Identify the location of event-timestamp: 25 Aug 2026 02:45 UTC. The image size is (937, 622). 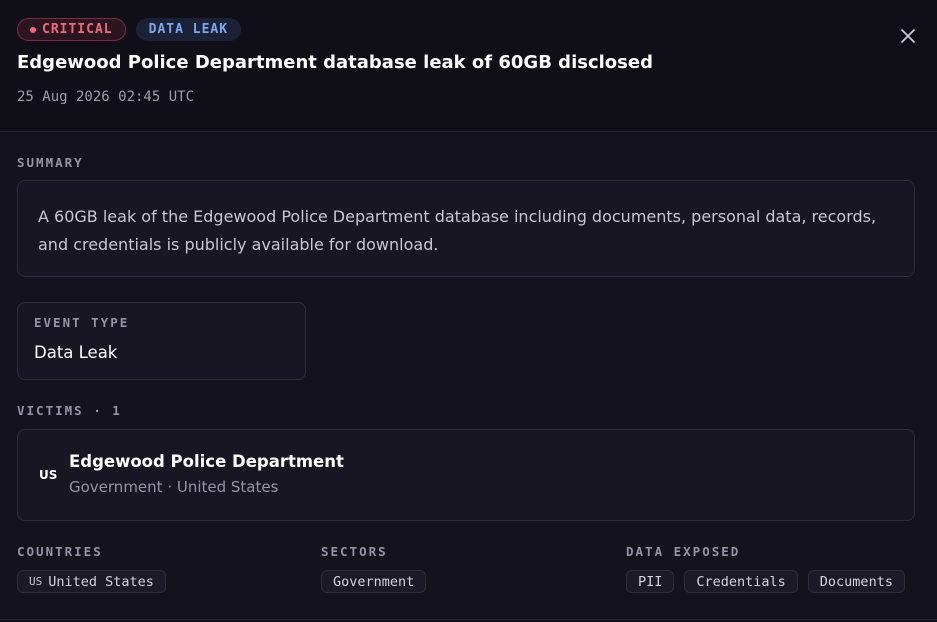
(106, 97).